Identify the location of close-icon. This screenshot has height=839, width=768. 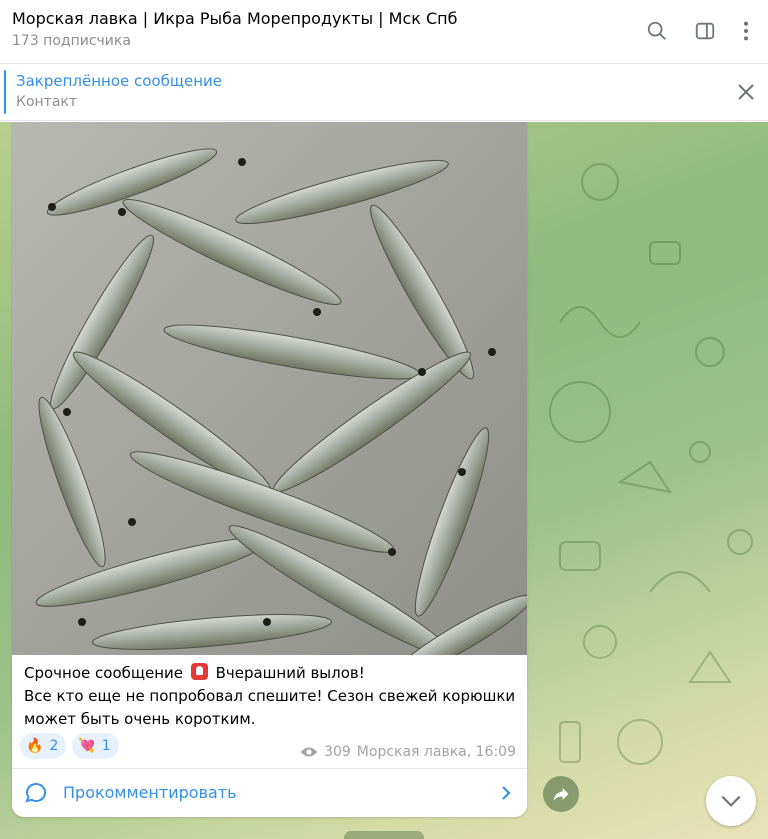
(746, 92).